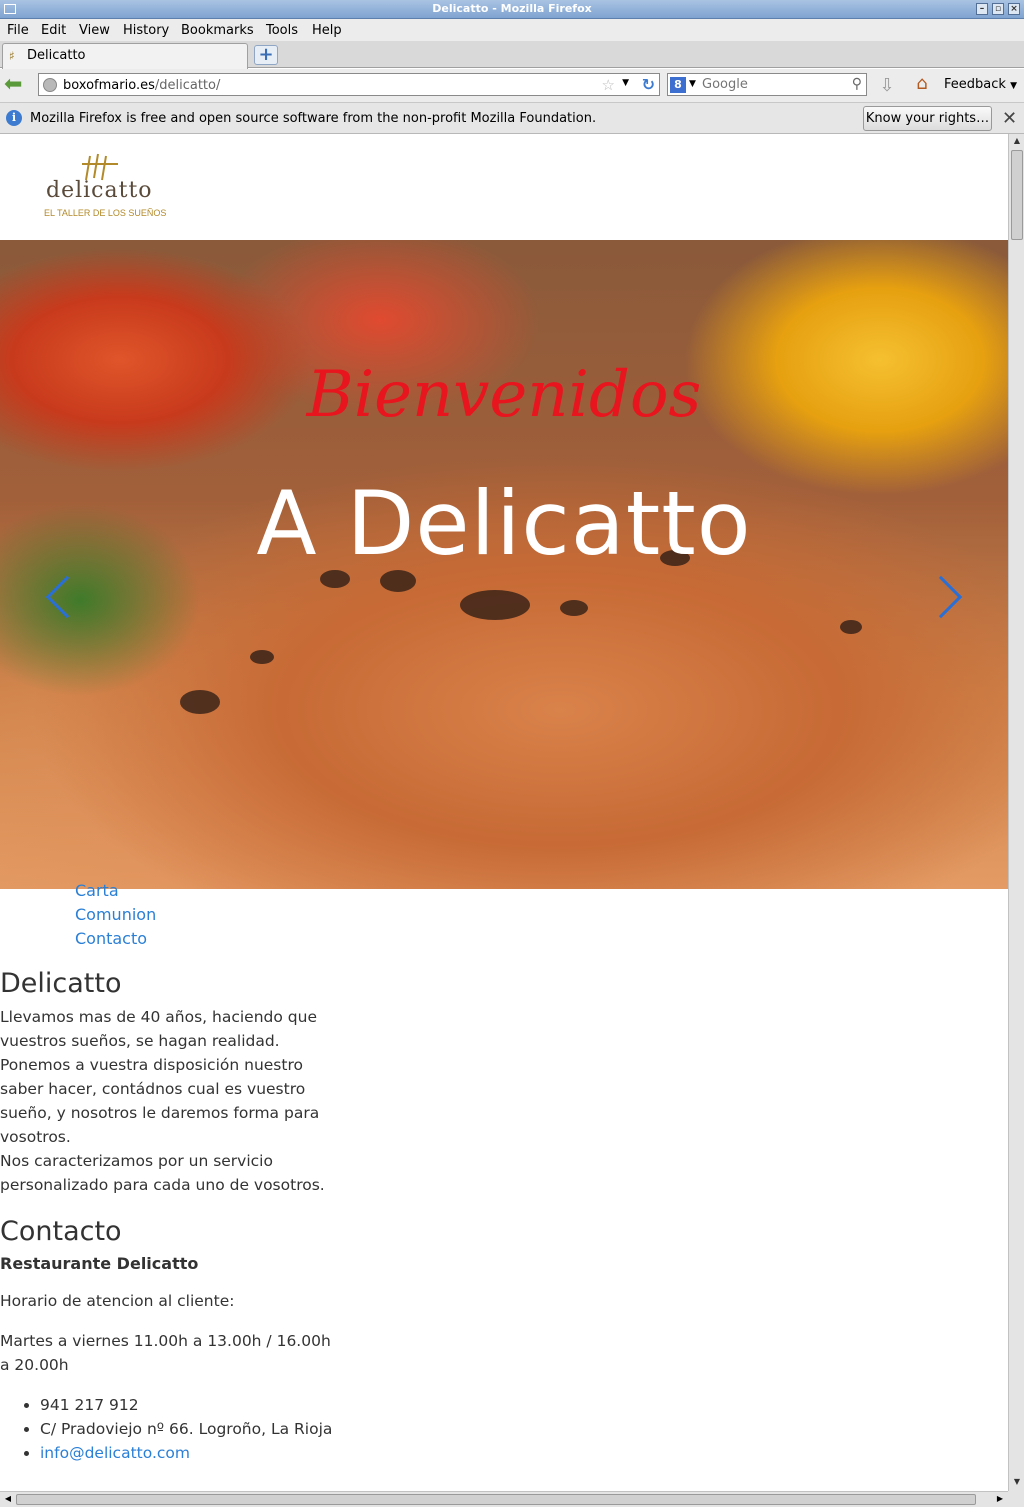 This screenshot has height=1507, width=1024. Describe the element at coordinates (12, 56) in the screenshot. I see `site-favicon-icon: ♯` at that location.